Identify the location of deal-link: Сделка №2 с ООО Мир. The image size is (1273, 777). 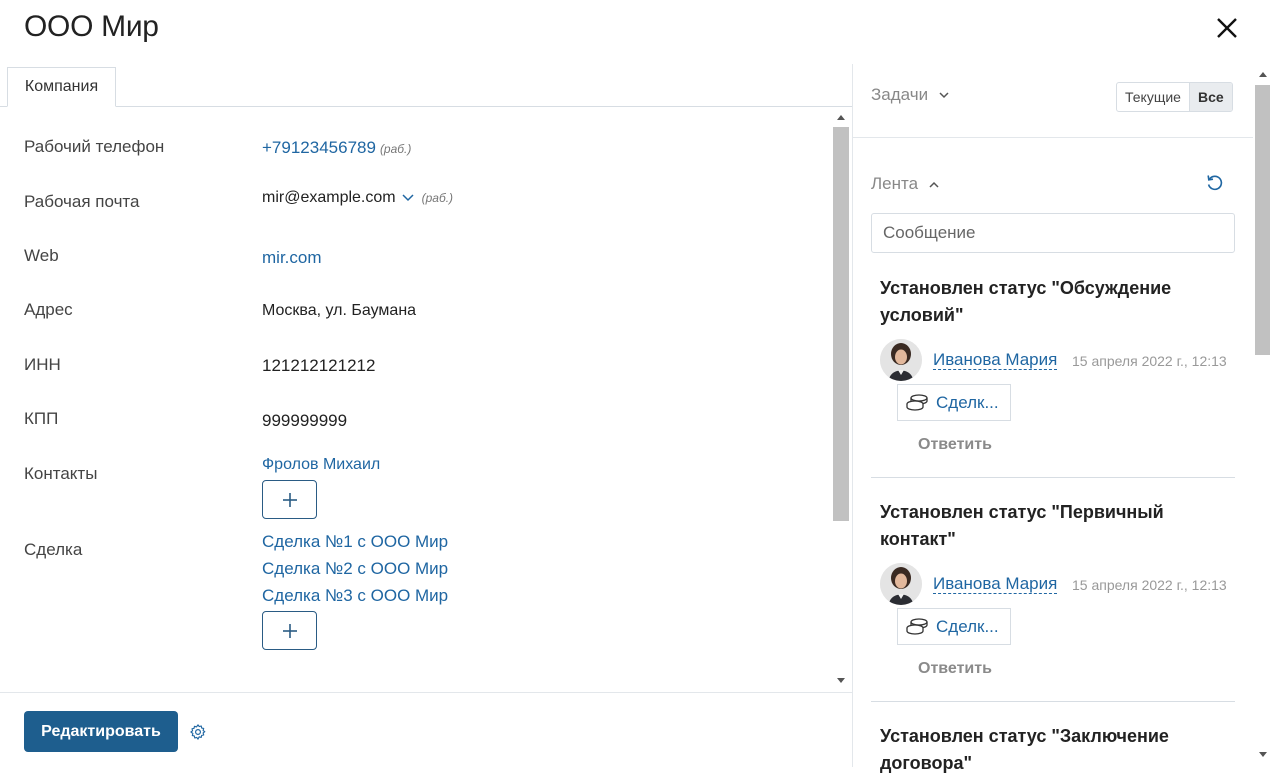
(355, 569).